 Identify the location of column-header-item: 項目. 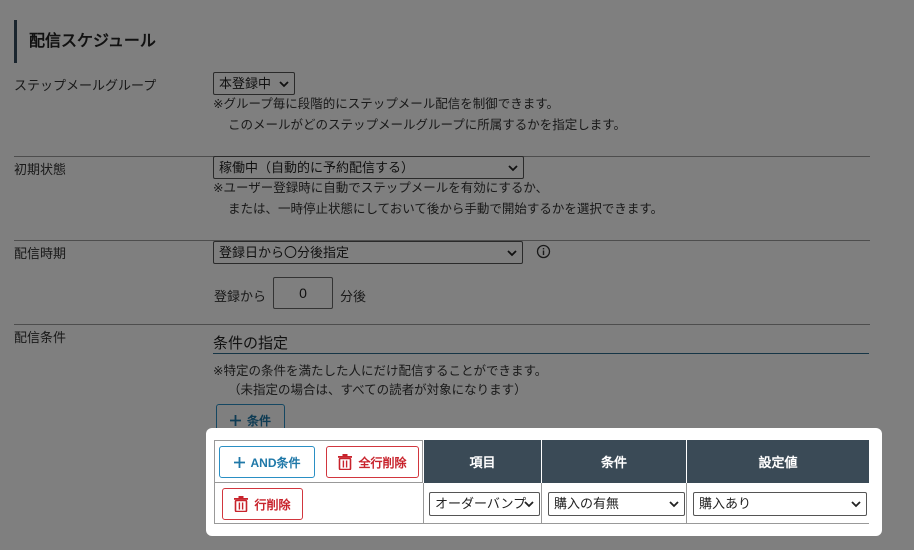
(483, 461).